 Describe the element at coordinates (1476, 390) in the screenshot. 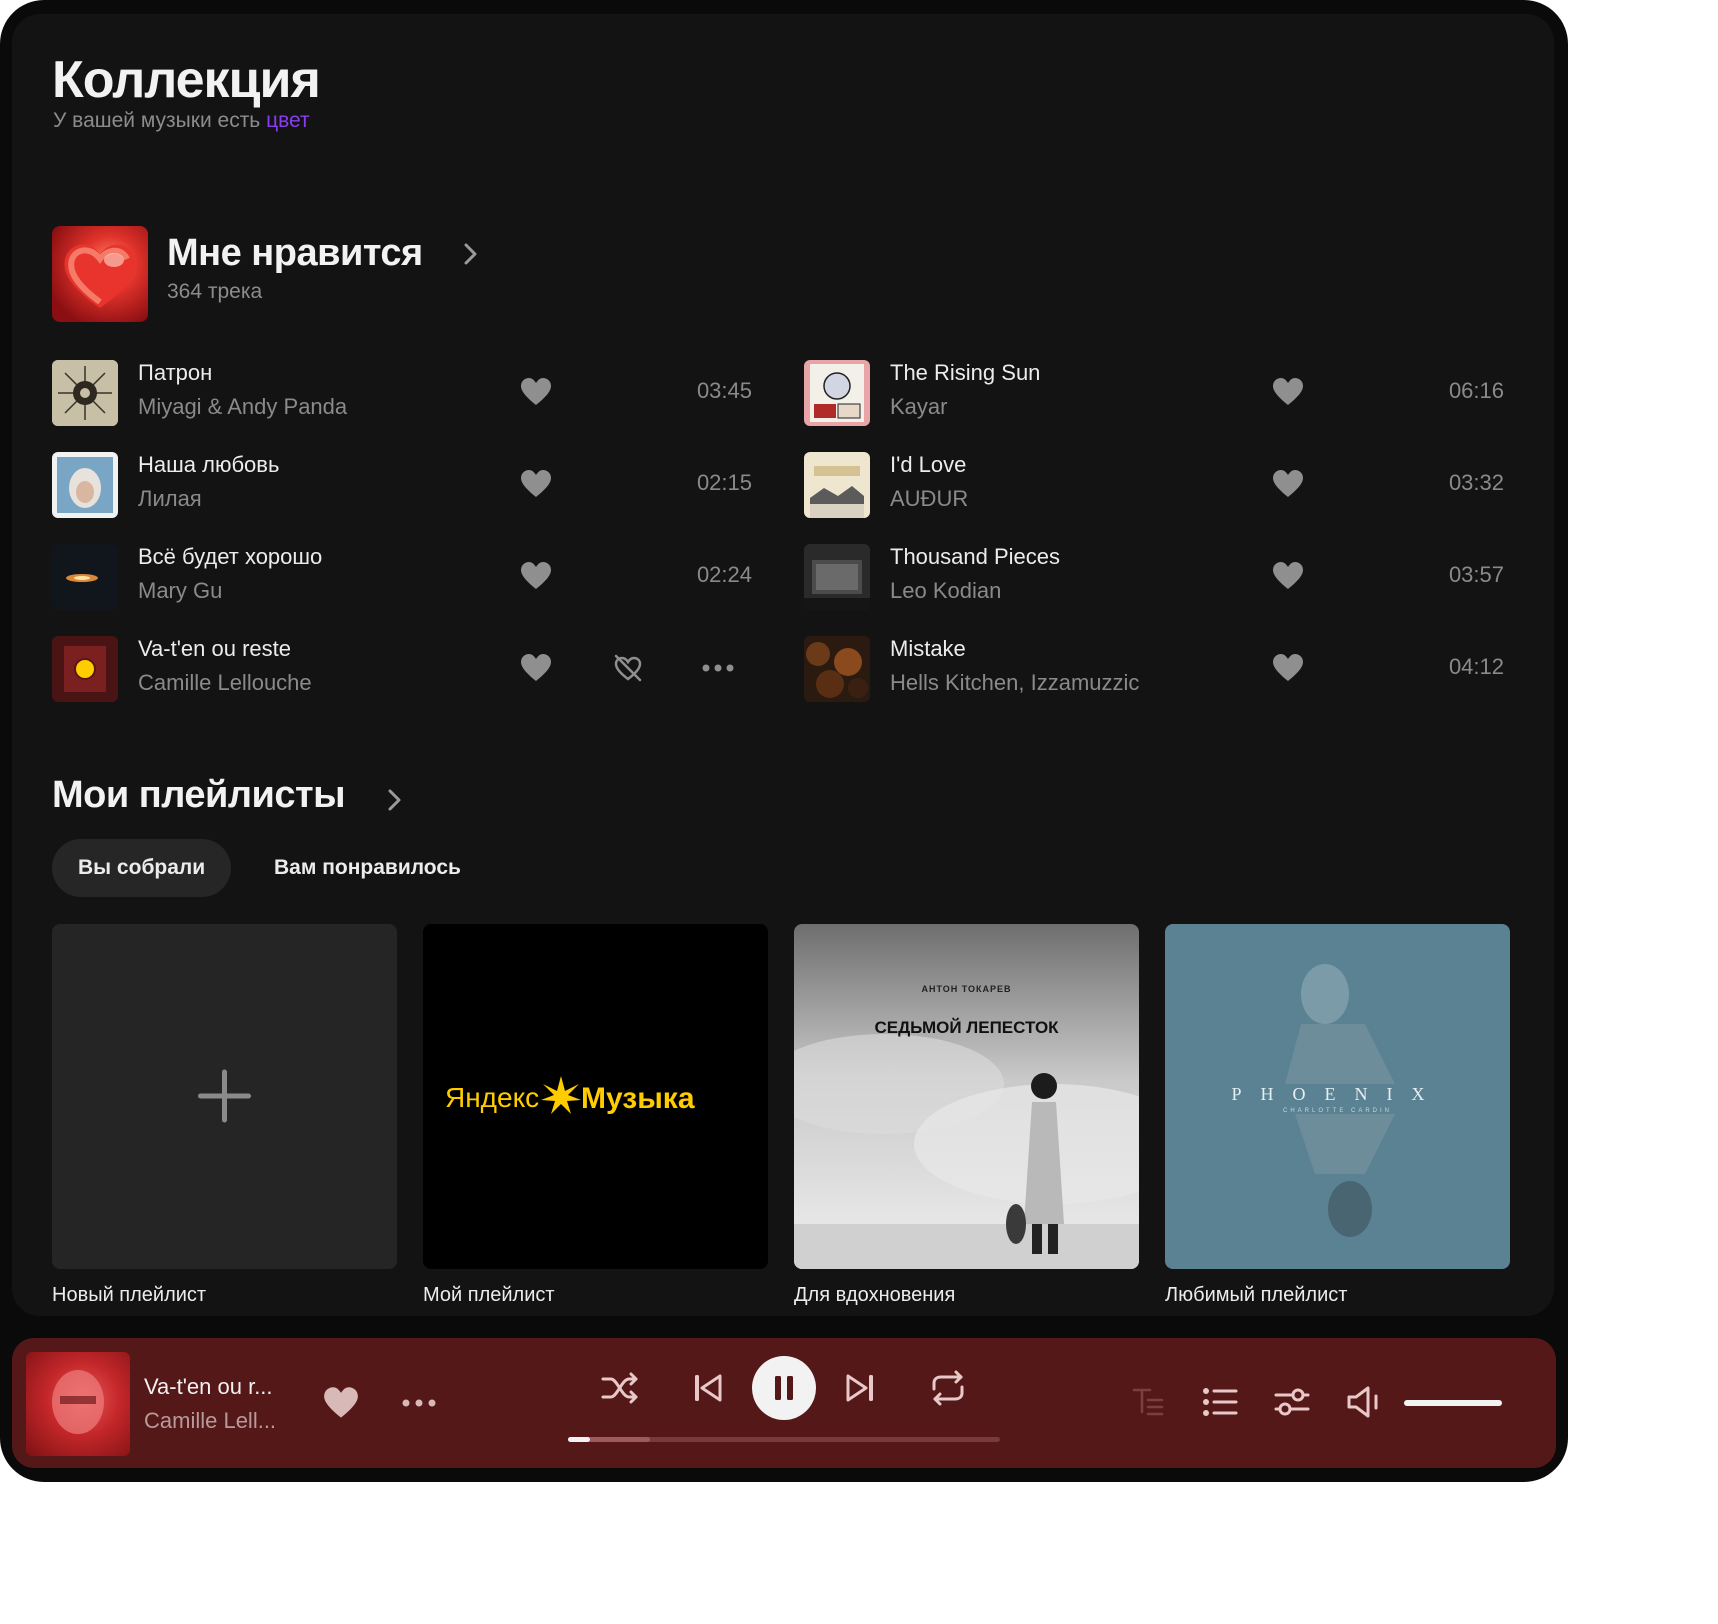

I see `track-duration: 06:16` at that location.